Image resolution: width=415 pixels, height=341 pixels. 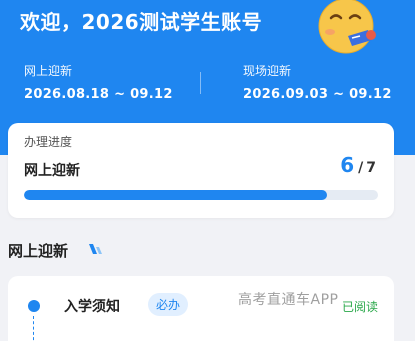 I want to click on onsite-period: 现场迎新 2026.09.03 ~ 09.12, so click(x=317, y=82).